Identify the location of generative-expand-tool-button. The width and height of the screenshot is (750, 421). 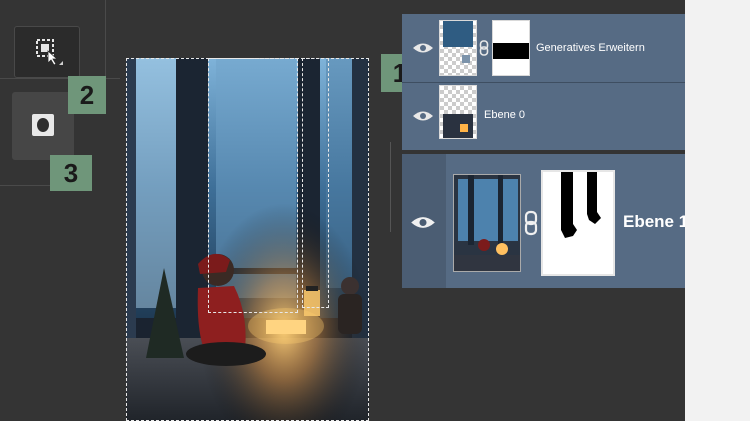
(47, 52).